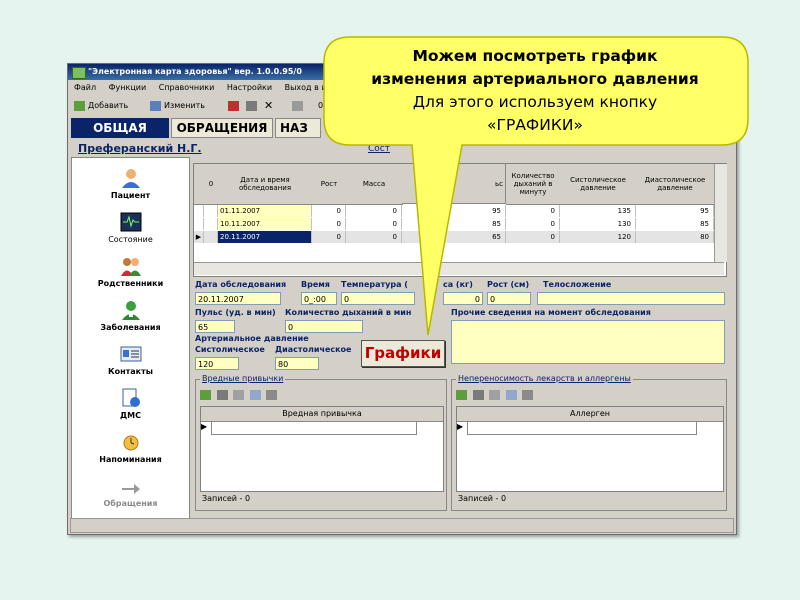  I want to click on callout-line-3: Для этого используем кнопку, so click(535, 102).